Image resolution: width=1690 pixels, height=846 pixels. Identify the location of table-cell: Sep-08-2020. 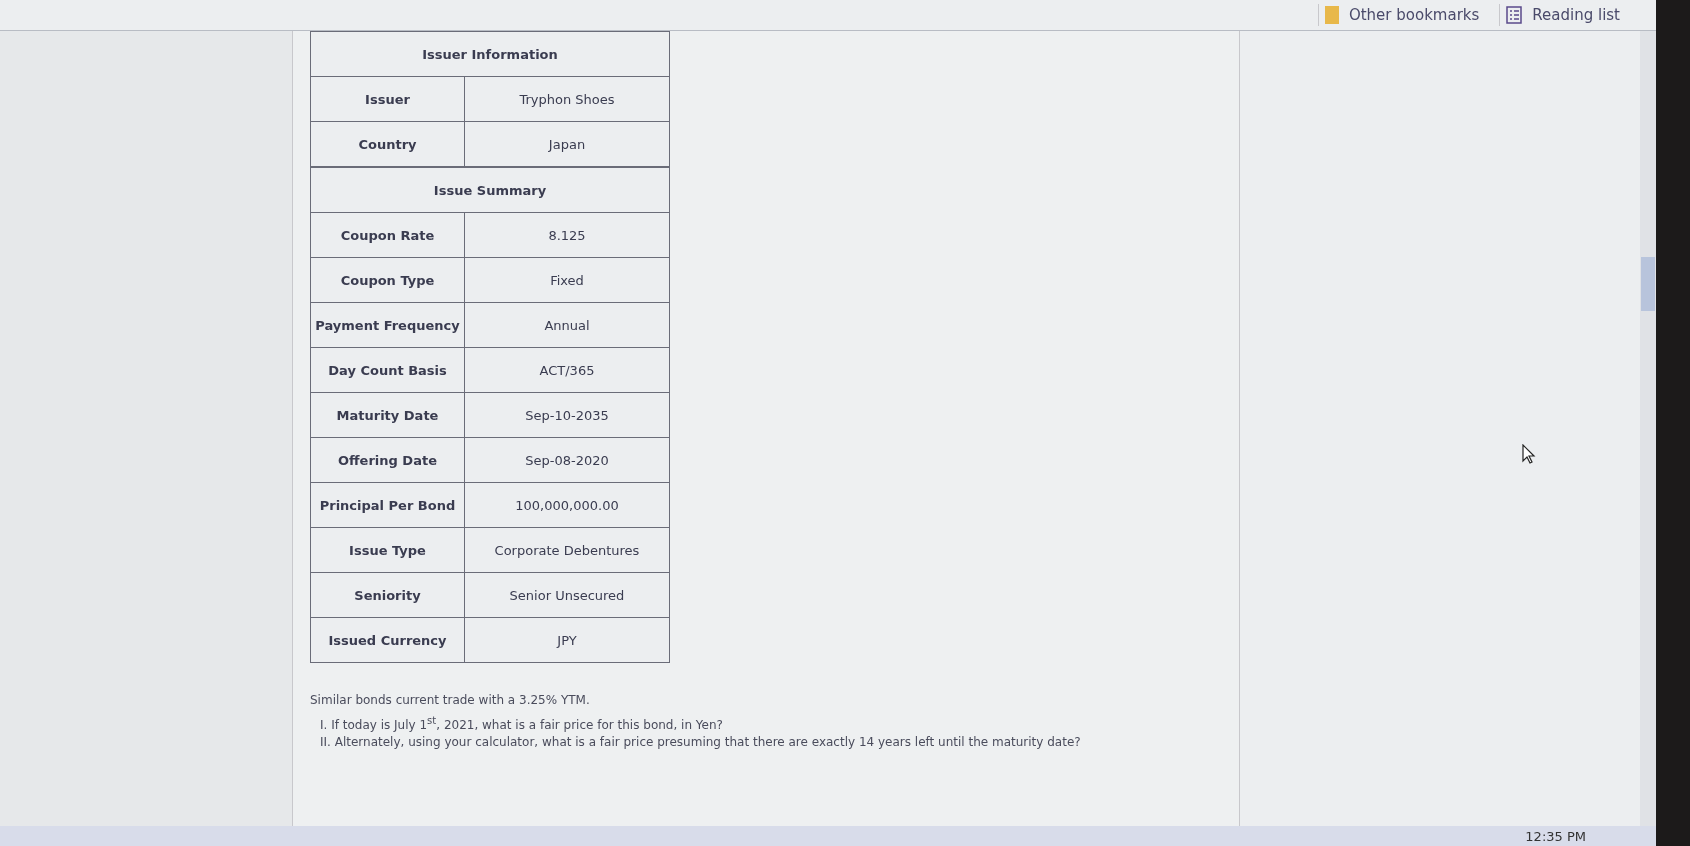
(567, 460).